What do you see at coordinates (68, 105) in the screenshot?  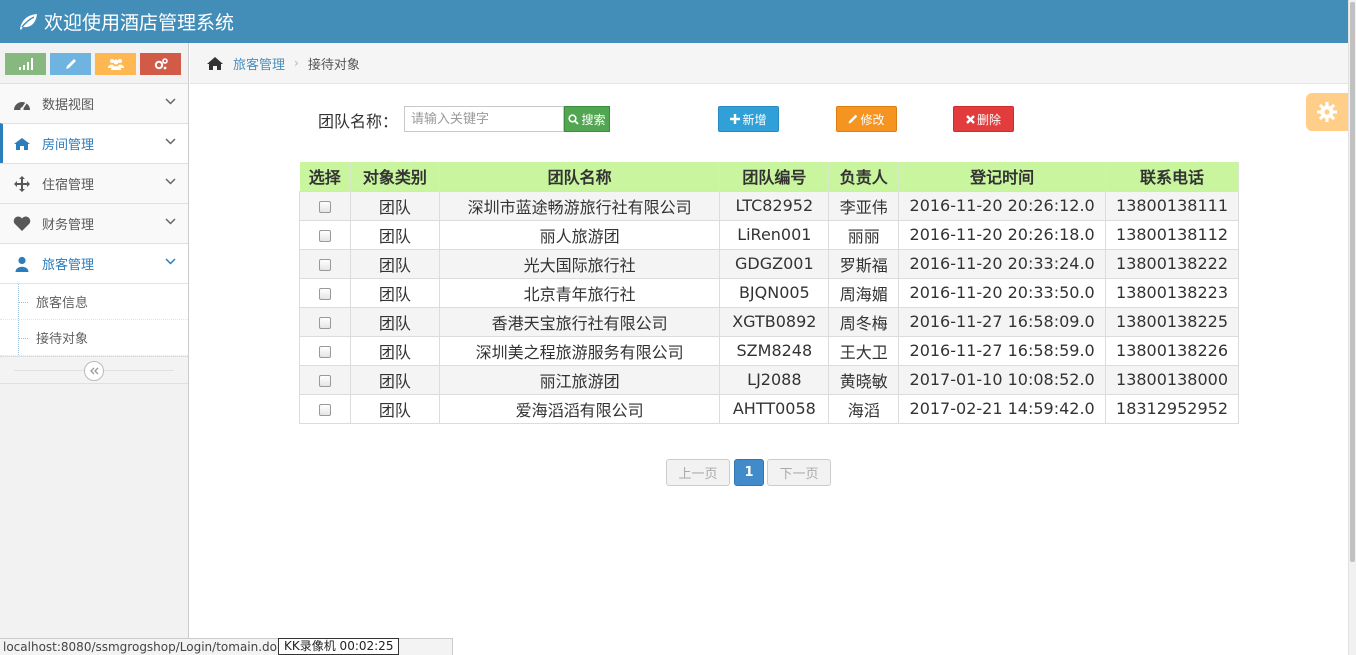 I see `sidebar-item-label: 数据视图` at bounding box center [68, 105].